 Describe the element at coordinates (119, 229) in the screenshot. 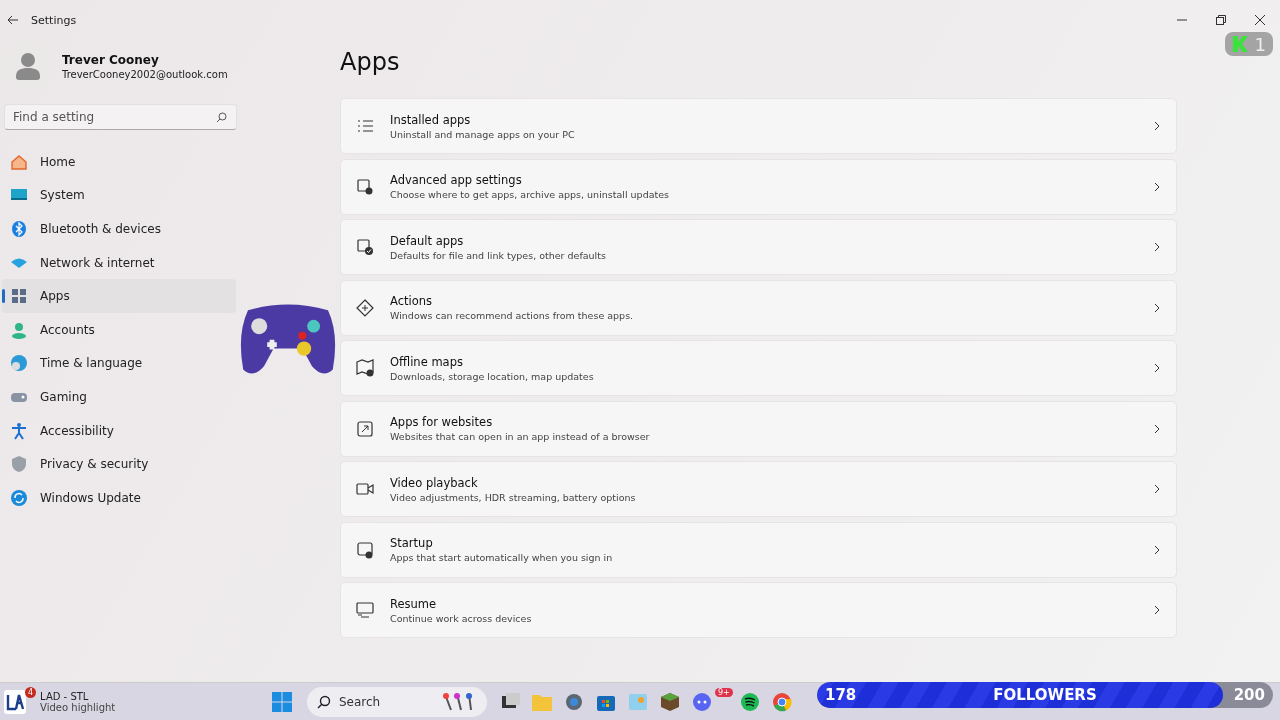

I see `nav-item: Bluetooth & devices` at that location.